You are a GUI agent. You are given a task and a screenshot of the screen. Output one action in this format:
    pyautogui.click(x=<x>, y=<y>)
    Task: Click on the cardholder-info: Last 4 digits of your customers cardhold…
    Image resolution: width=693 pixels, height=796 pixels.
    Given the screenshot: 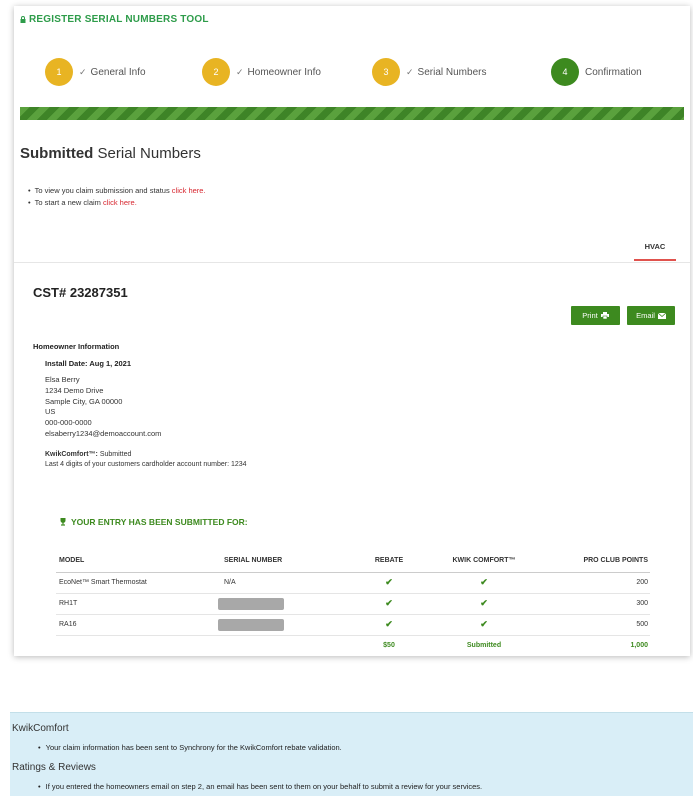 What is the action you would take?
    pyautogui.click(x=146, y=464)
    